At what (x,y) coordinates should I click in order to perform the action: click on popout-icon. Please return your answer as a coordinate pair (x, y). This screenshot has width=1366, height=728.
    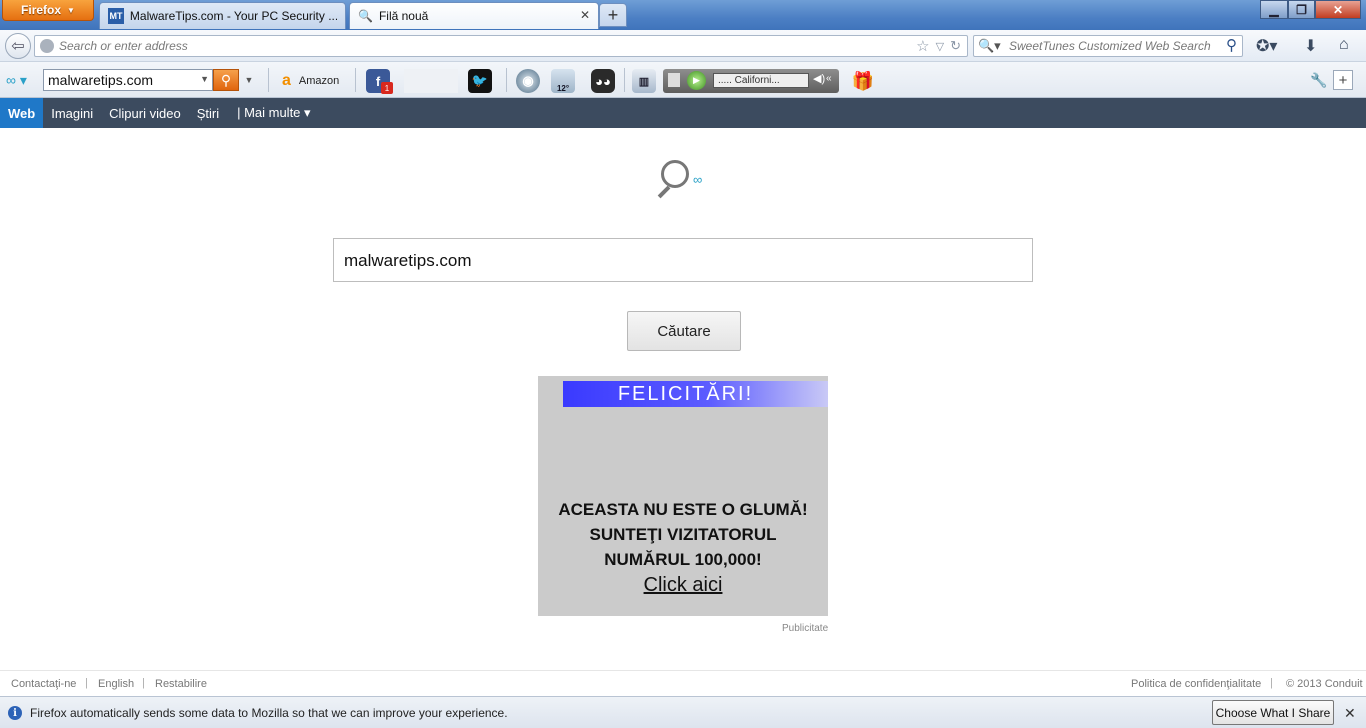
    Looking at the image, I should click on (674, 80).